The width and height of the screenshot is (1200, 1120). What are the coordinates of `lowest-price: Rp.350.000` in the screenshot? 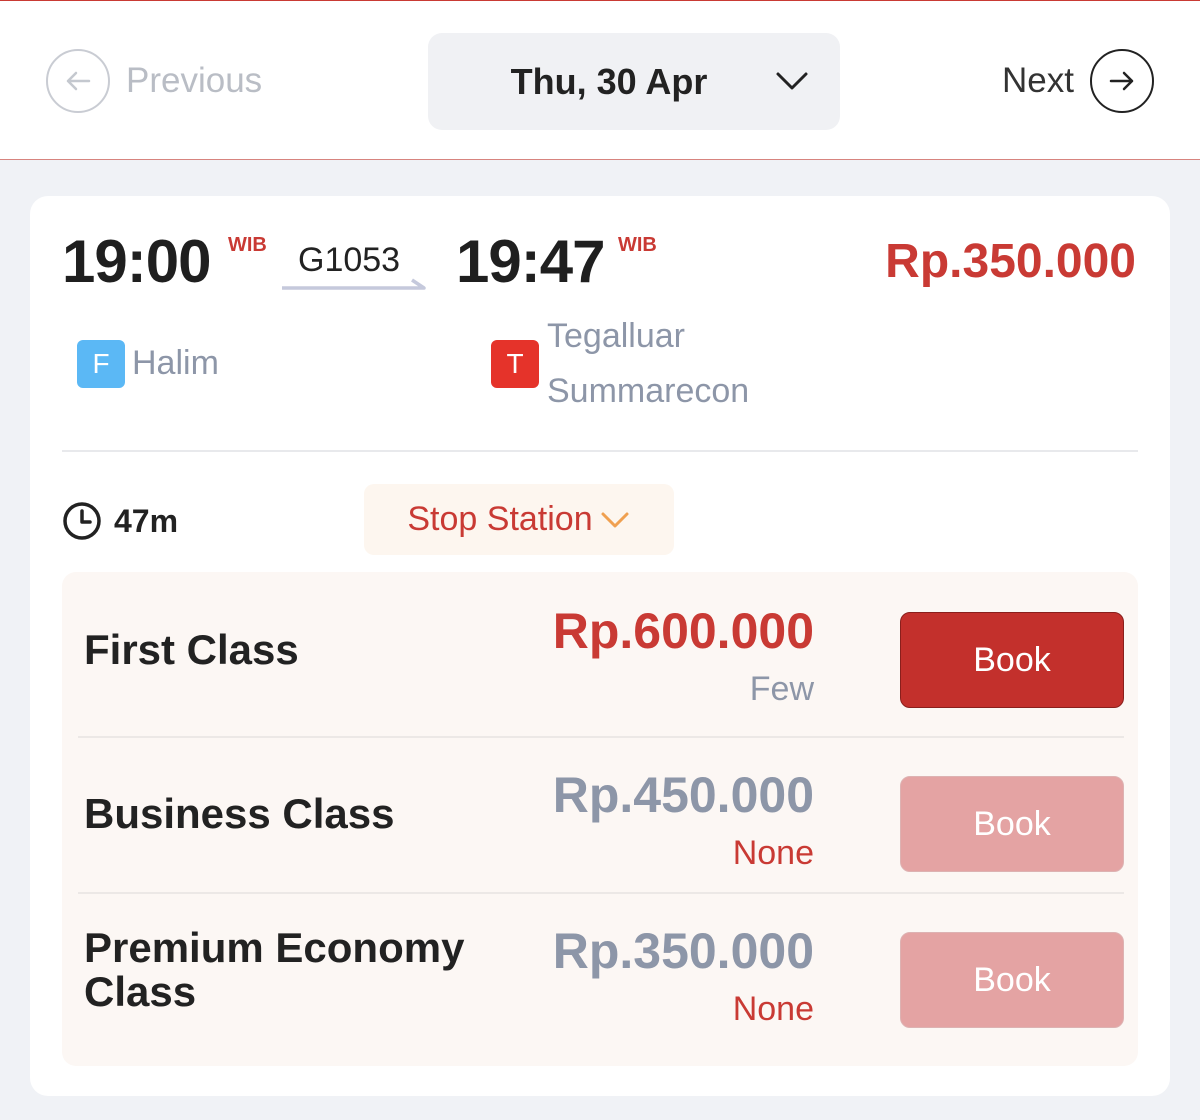 It's located at (1010, 261).